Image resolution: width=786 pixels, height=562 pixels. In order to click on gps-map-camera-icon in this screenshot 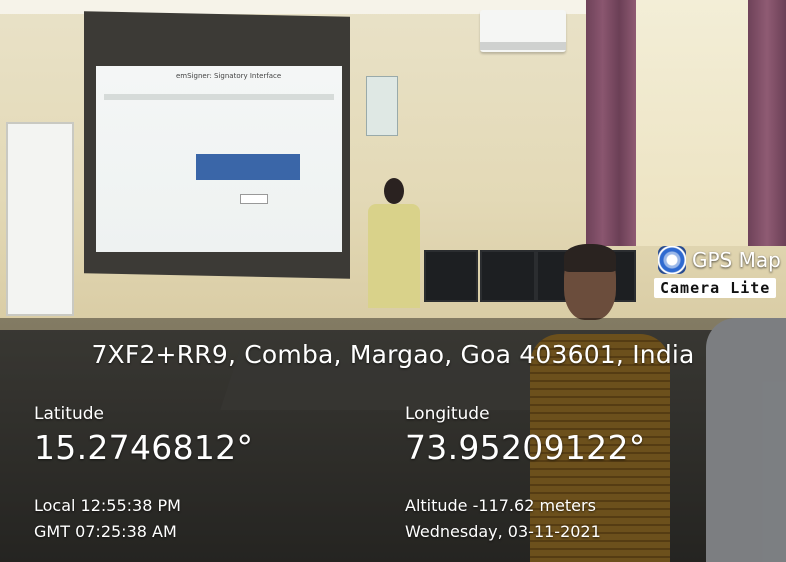, I will do `click(672, 260)`.